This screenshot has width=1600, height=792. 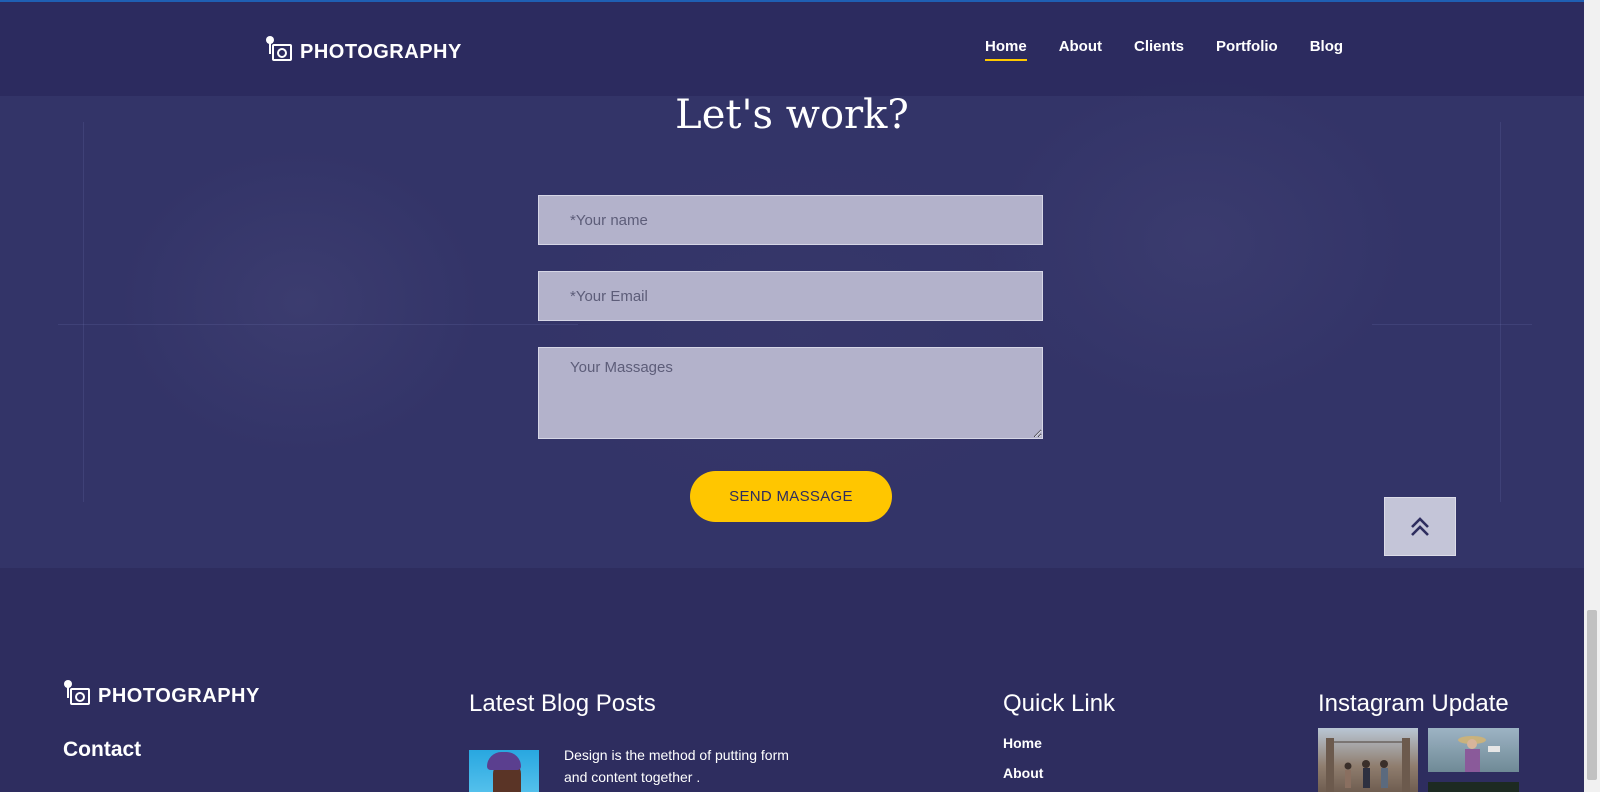 What do you see at coordinates (1059, 703) in the screenshot?
I see `quick-link-heading: Quick Link` at bounding box center [1059, 703].